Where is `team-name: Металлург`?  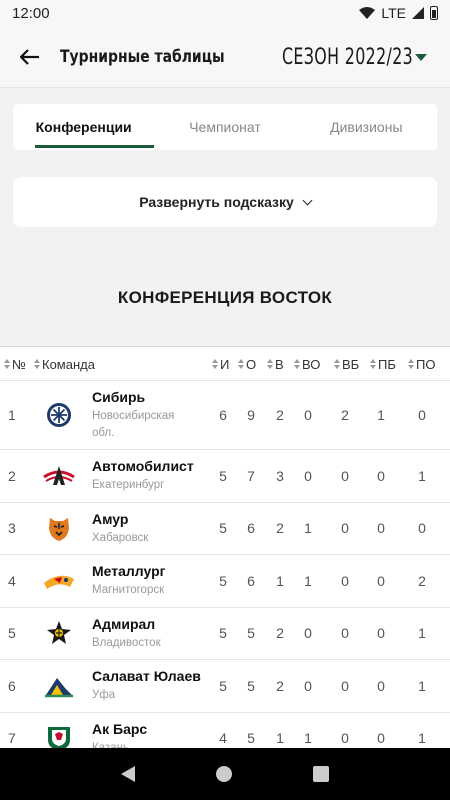
team-name: Металлург is located at coordinates (129, 571).